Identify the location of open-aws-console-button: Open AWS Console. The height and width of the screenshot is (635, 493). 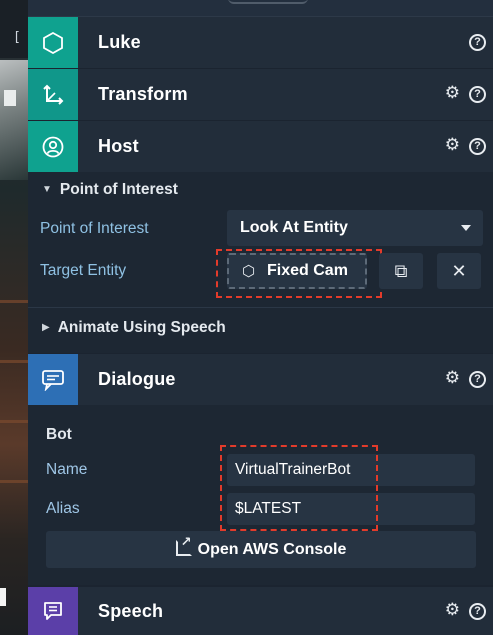
(261, 549).